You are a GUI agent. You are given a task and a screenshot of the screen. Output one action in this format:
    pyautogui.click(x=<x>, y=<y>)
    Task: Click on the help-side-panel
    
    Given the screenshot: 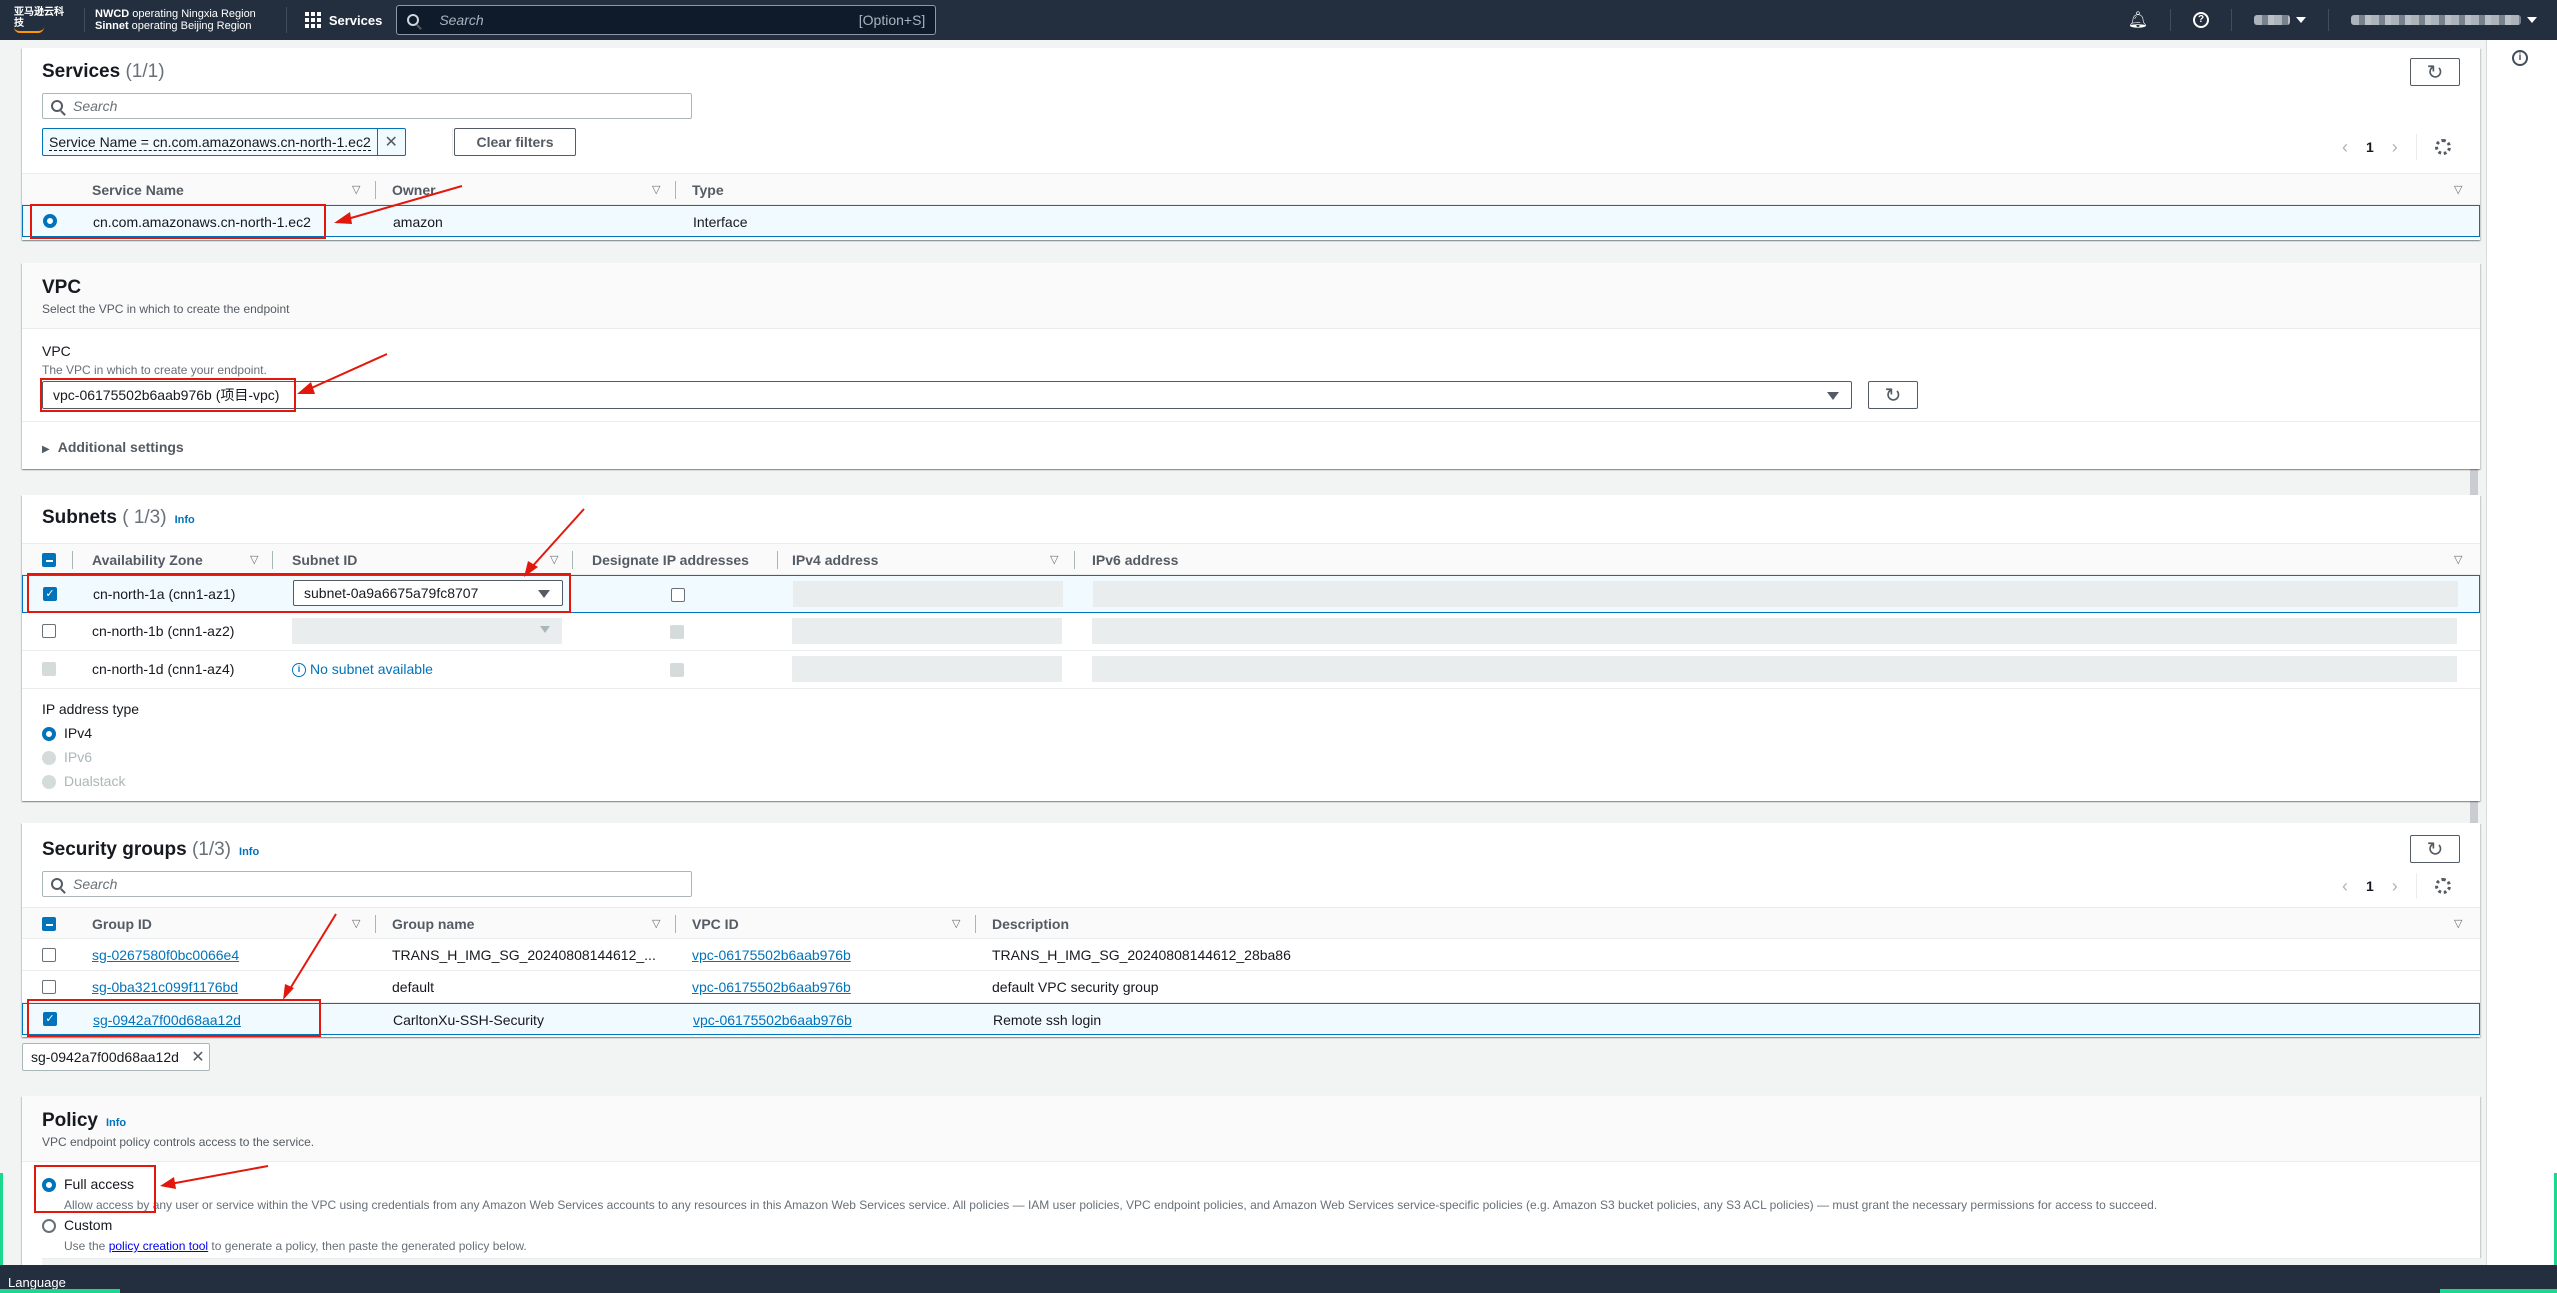 What is the action you would take?
    pyautogui.click(x=2521, y=652)
    